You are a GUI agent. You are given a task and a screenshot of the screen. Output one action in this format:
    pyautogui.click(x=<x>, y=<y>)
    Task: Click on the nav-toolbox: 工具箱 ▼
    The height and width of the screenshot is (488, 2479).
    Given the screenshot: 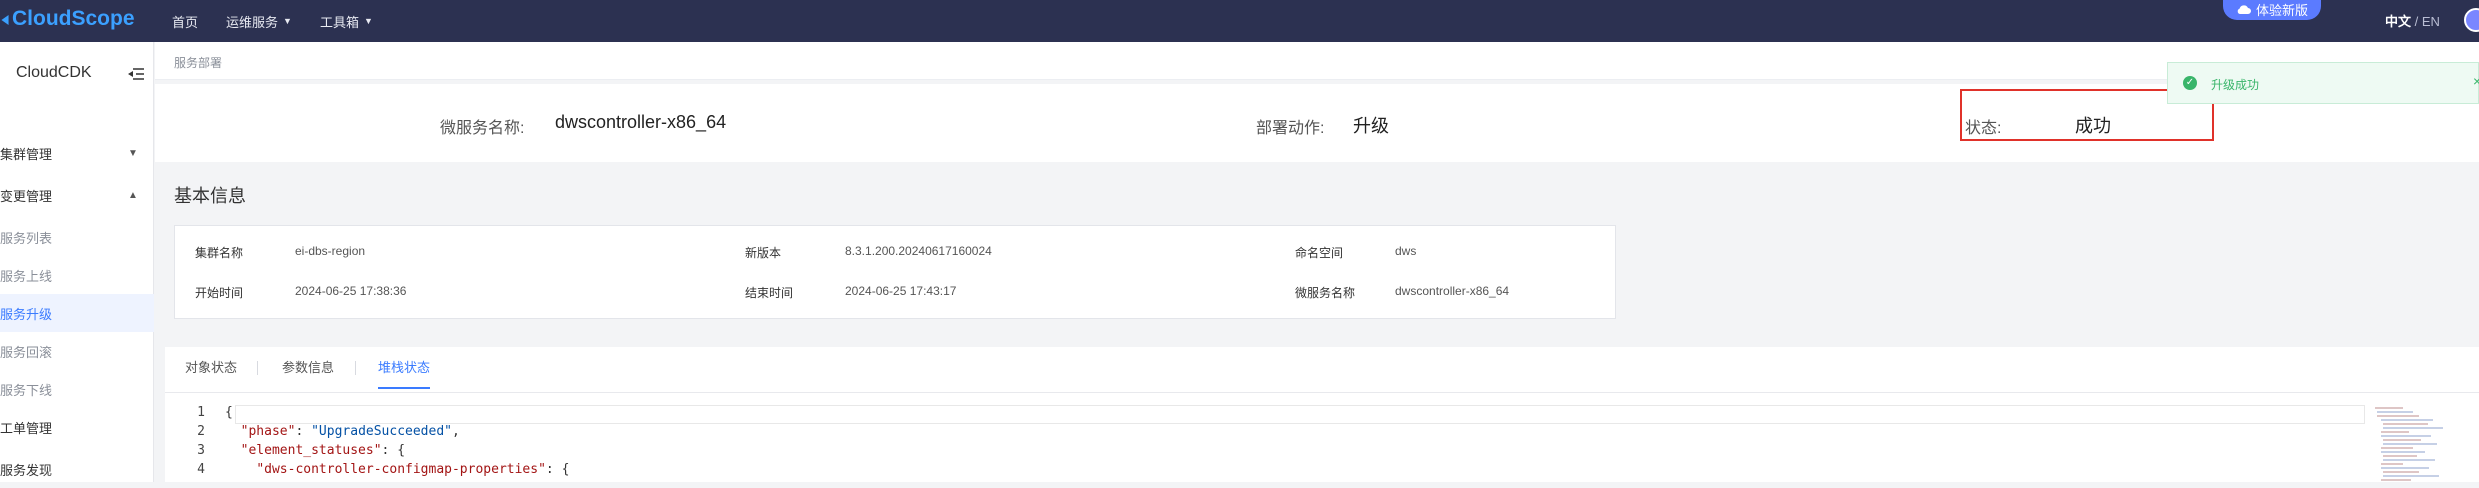 What is the action you would take?
    pyautogui.click(x=346, y=21)
    